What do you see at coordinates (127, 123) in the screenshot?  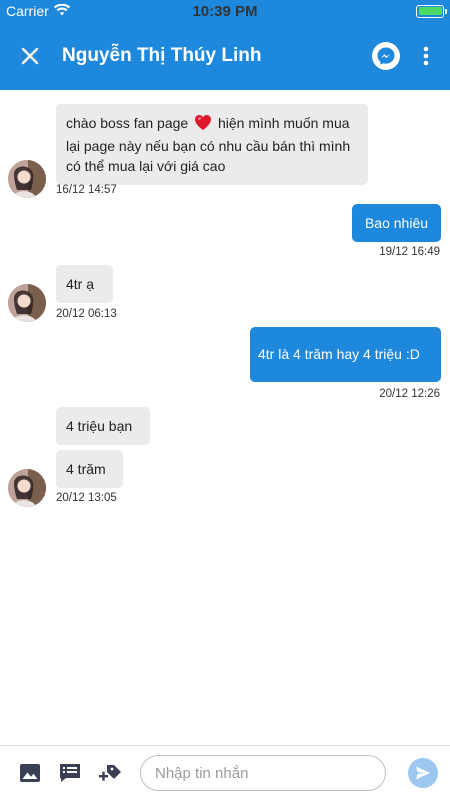 I see `message-text: chào boss fan page` at bounding box center [127, 123].